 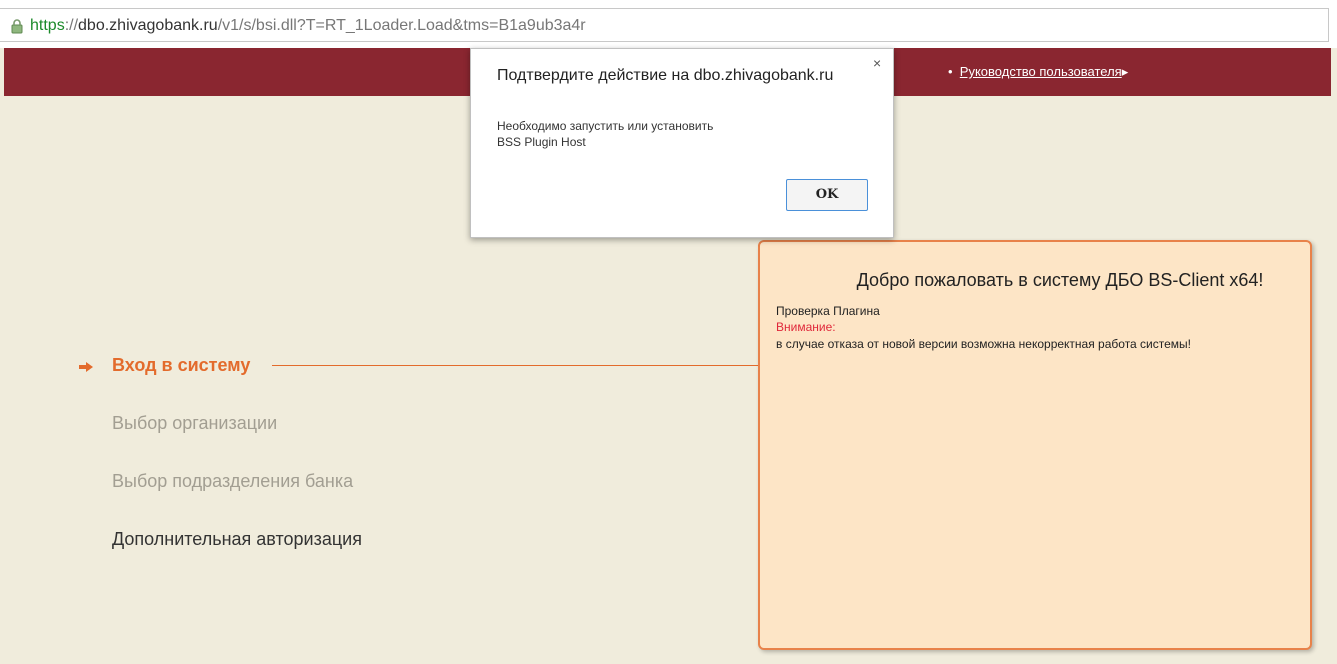 I want to click on link-arrow-icon: ▸, so click(x=1125, y=71).